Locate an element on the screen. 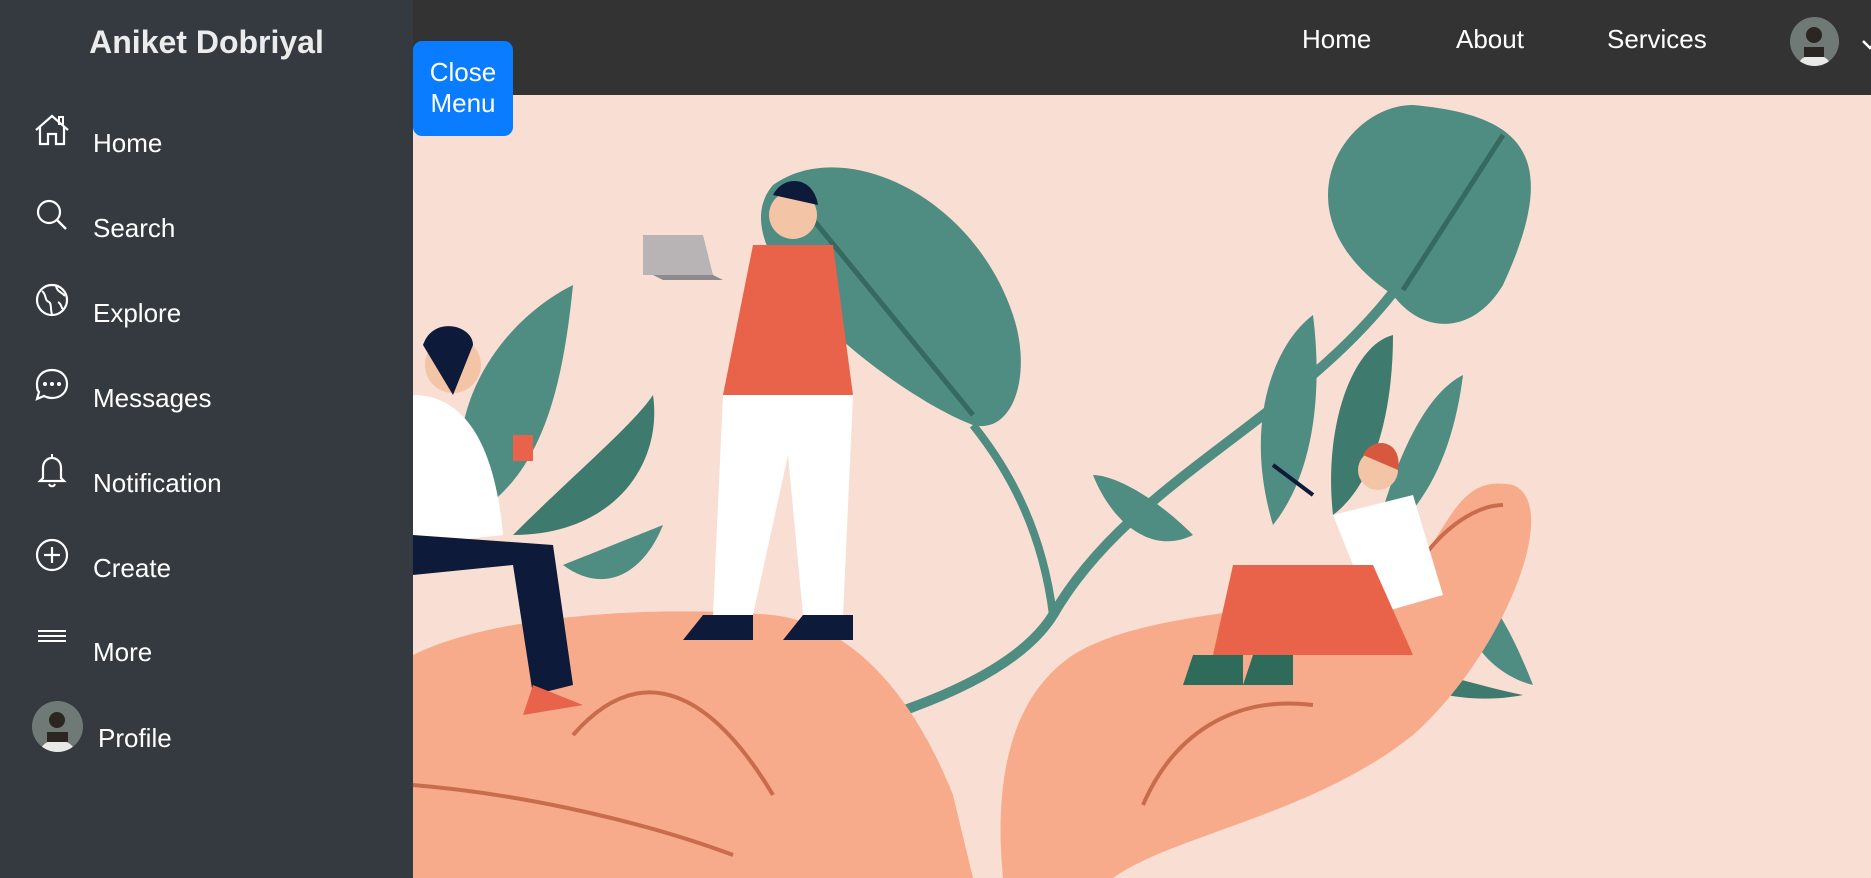 Image resolution: width=1871 pixels, height=878 pixels. menu-lines-icon is located at coordinates (52, 639).